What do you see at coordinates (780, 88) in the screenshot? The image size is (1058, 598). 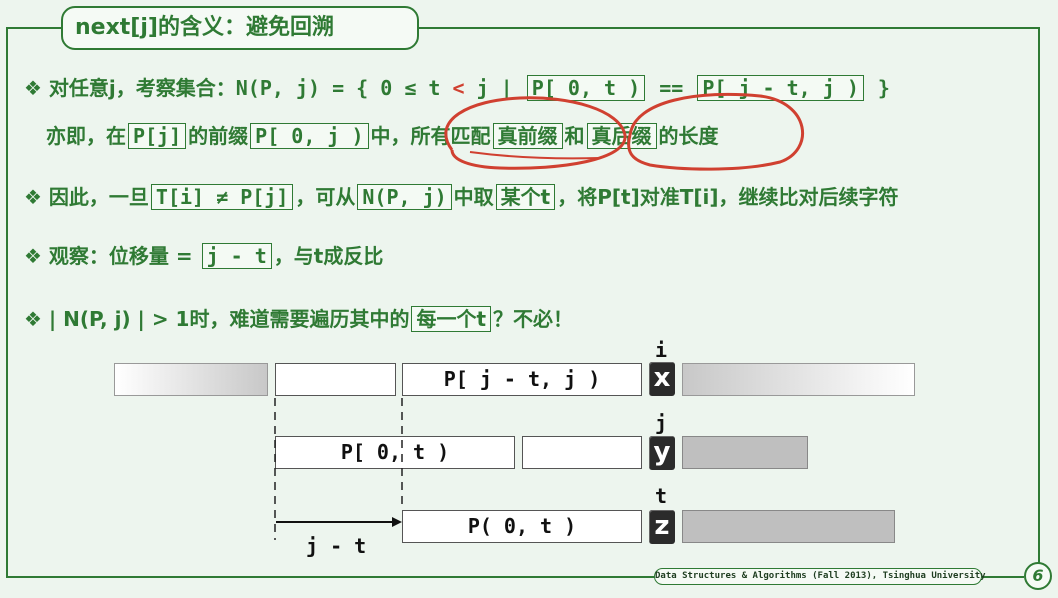 I see `suffix-box: P[ j - t, j )` at bounding box center [780, 88].